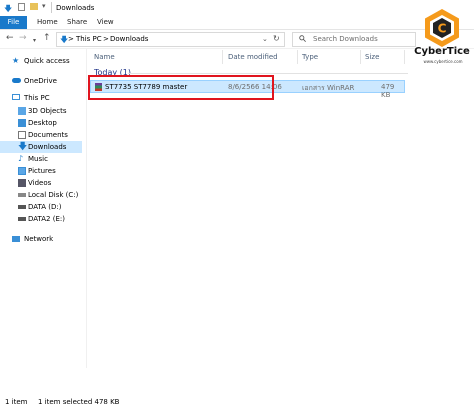  What do you see at coordinates (22, 135) in the screenshot?
I see `documents-icon` at bounding box center [22, 135].